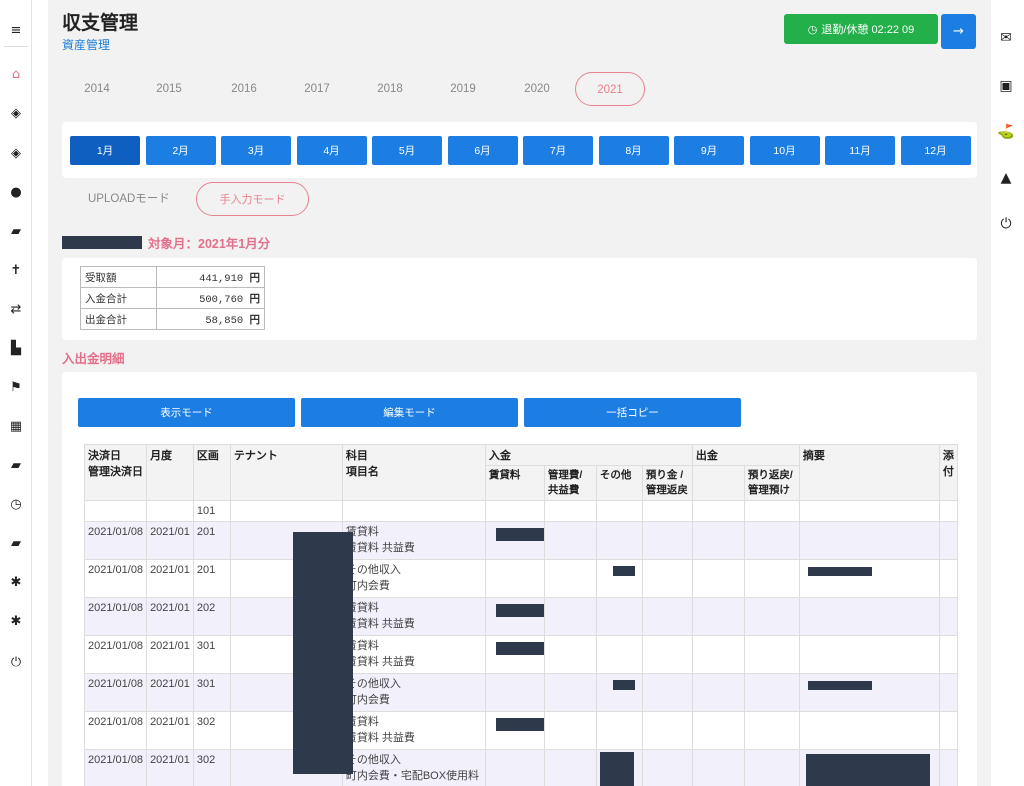  Describe the element at coordinates (520, 511) in the screenshot. I see `table-row: 101` at that location.